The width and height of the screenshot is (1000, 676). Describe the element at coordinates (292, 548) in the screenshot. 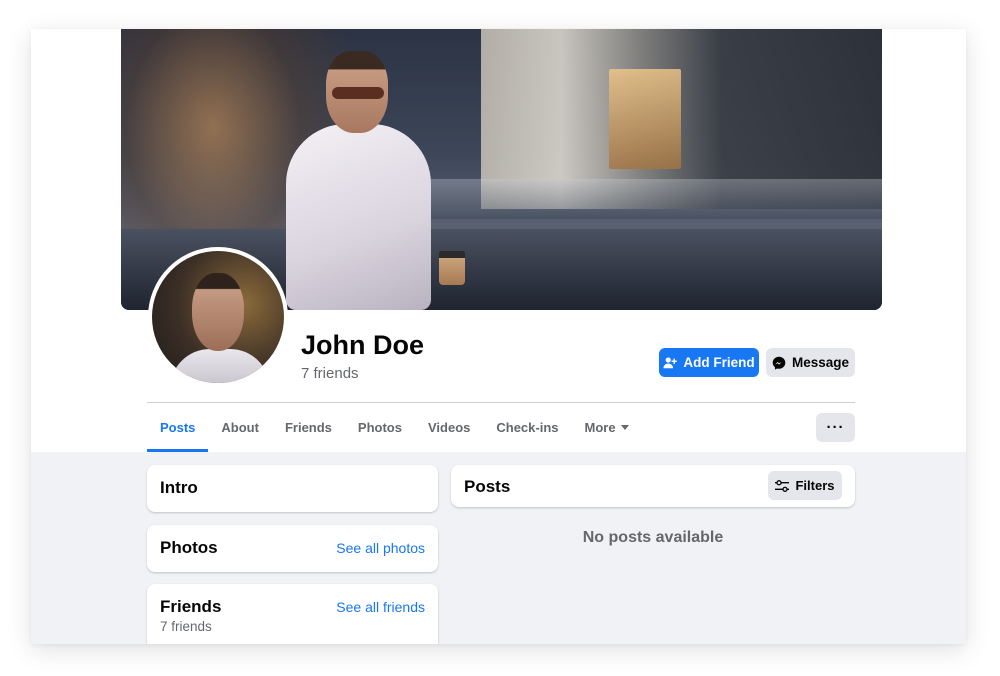

I see `photos-card: Photos See all photos` at that location.